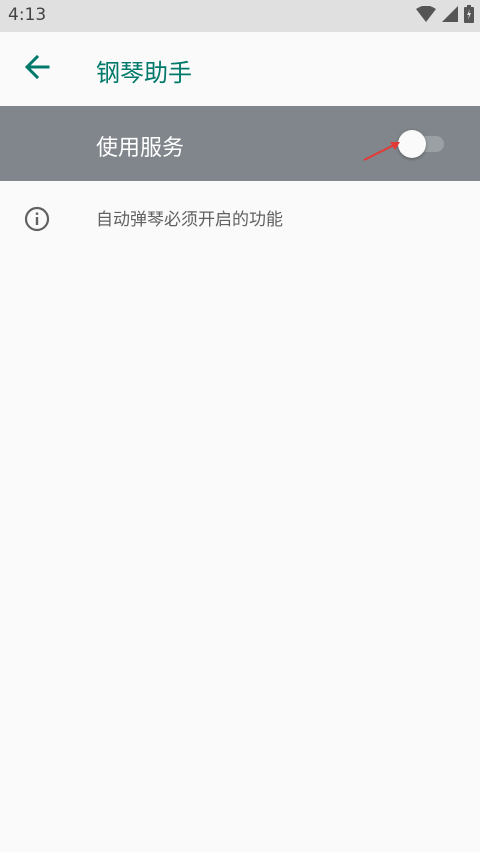  I want to click on status-icons, so click(445, 16).